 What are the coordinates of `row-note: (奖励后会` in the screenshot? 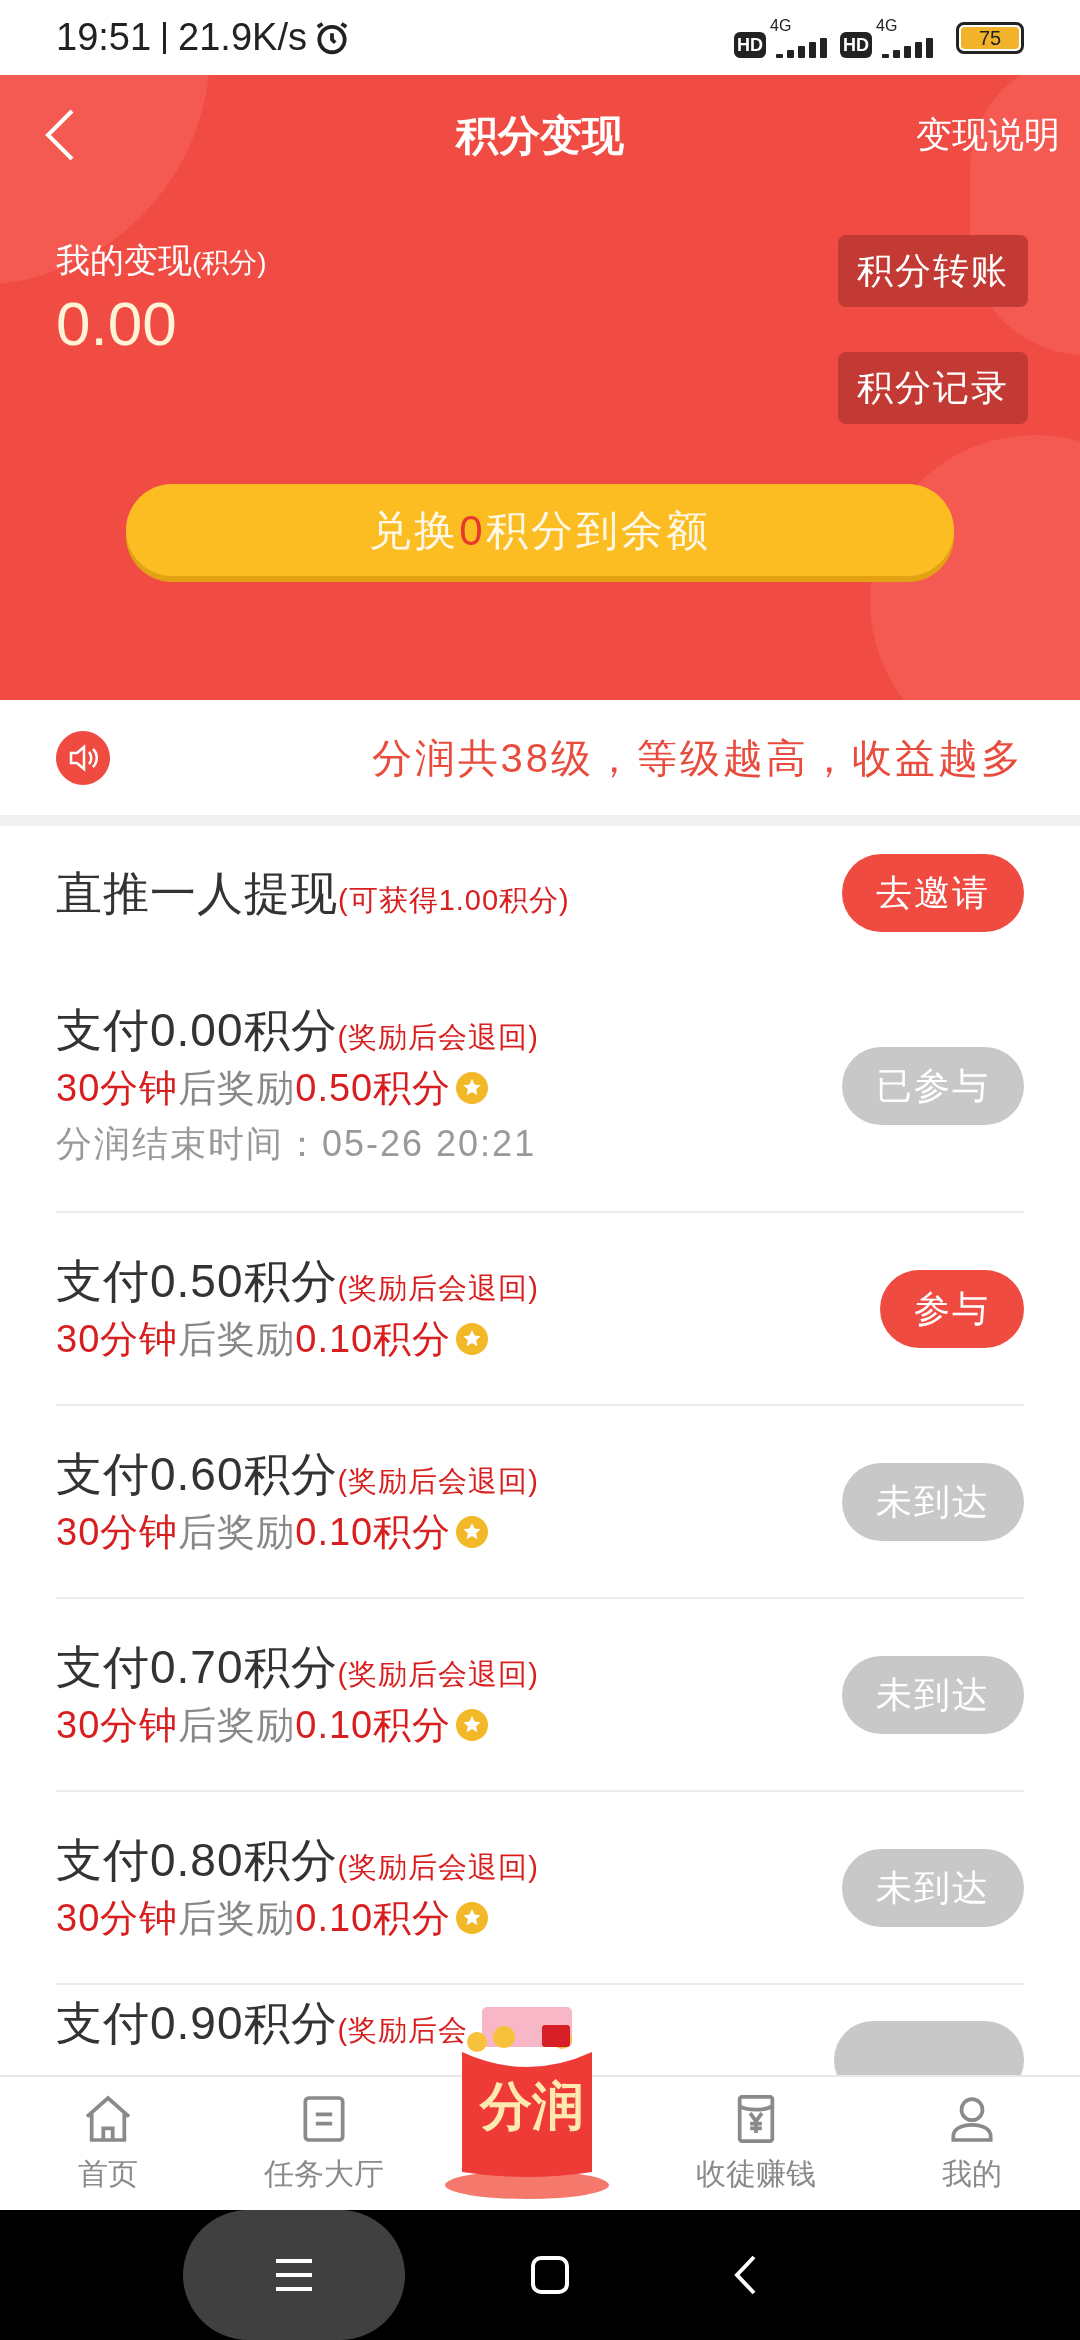 It's located at (403, 2030).